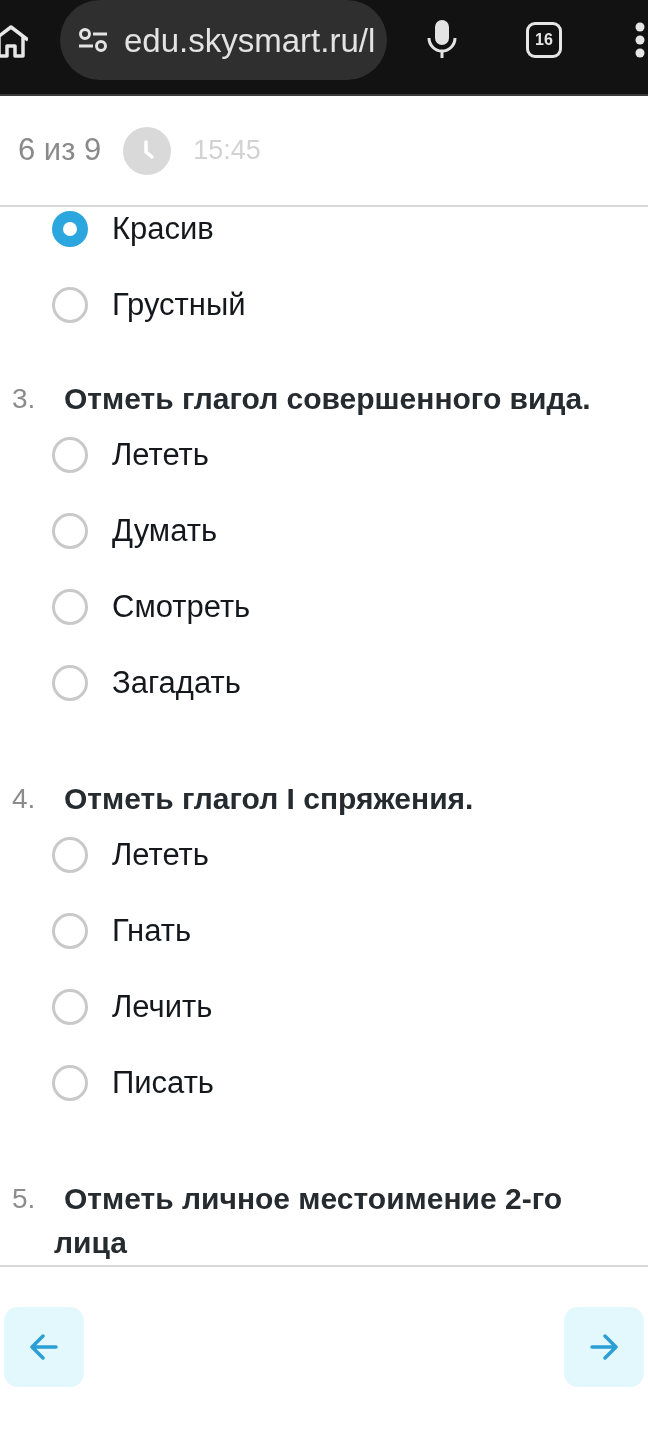  What do you see at coordinates (60, 150) in the screenshot?
I see `progress-counter: 6 из 9` at bounding box center [60, 150].